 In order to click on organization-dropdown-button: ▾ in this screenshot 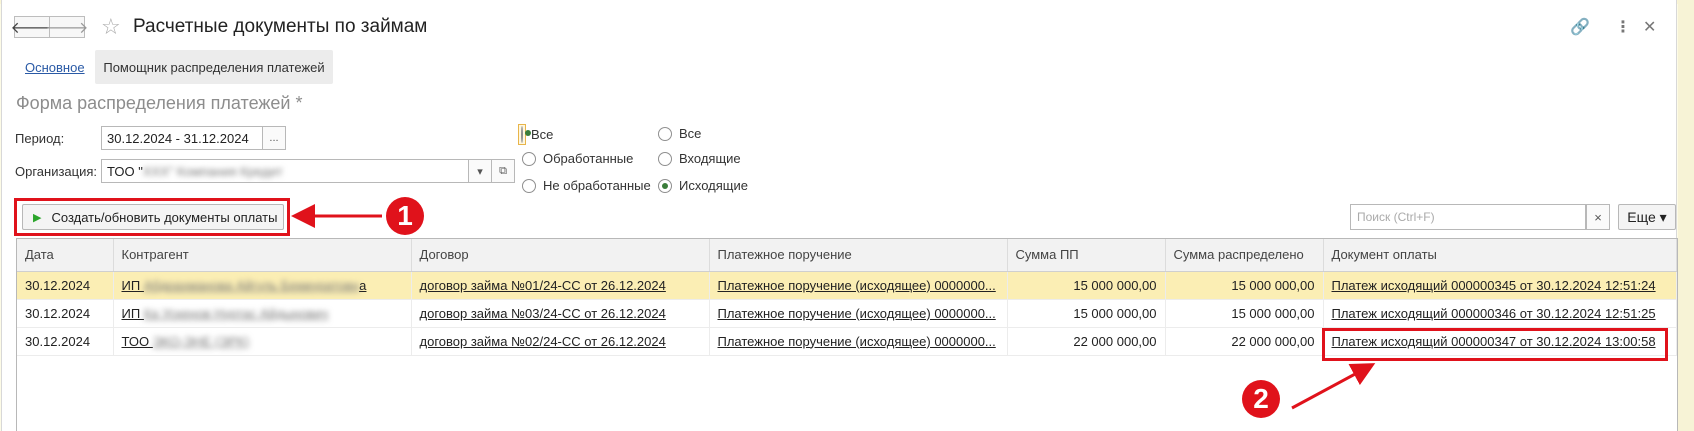, I will do `click(480, 171)`.